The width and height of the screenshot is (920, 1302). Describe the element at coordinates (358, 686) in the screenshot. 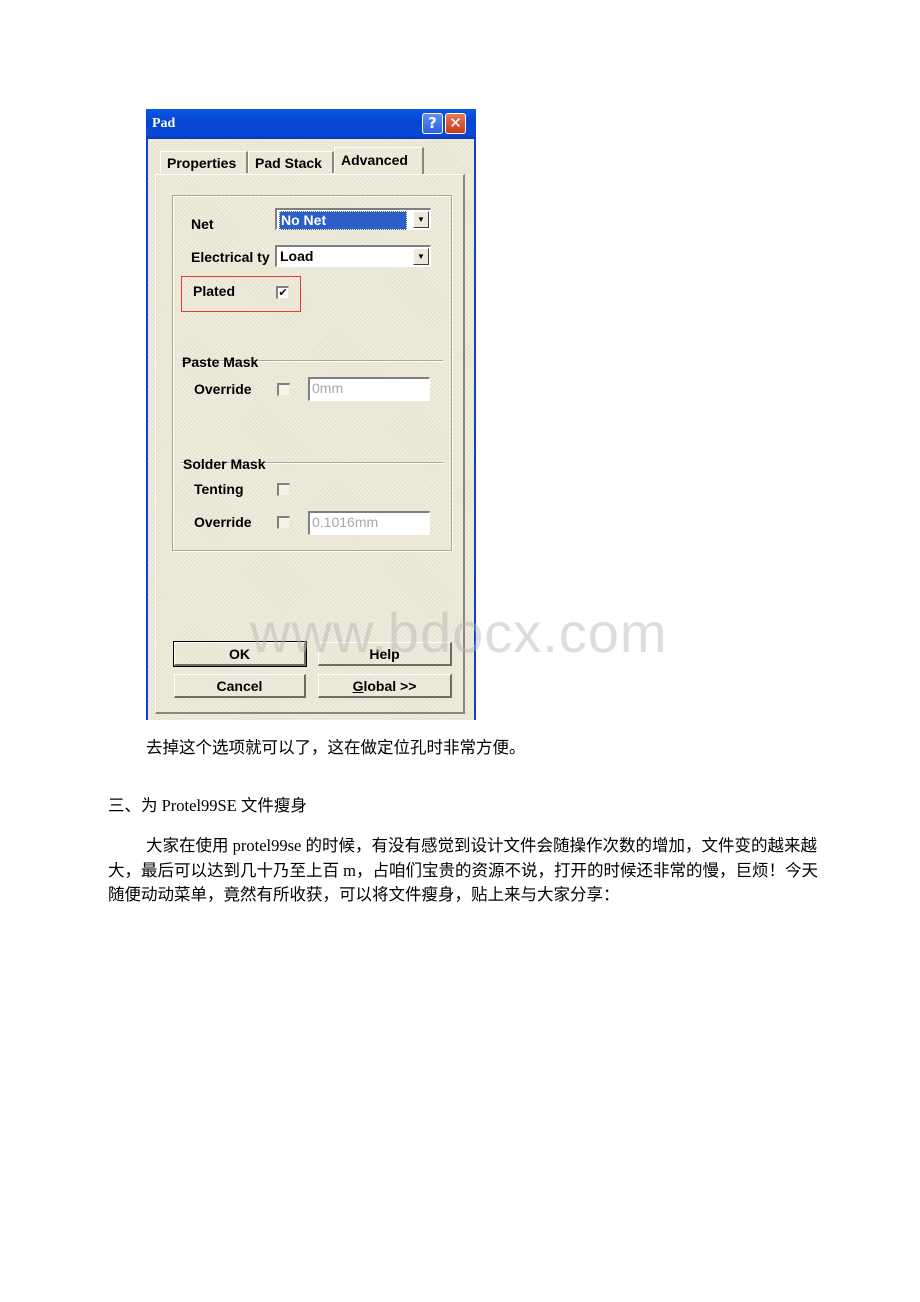

I see `global-button-accelerator: G` at that location.